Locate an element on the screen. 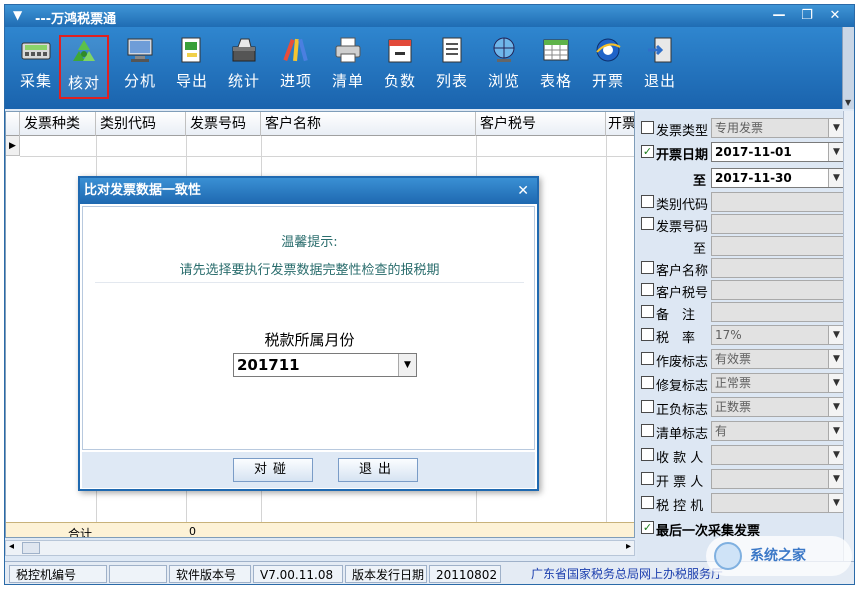 The width and height of the screenshot is (859, 589). status-version-value: V7.00.11.08 is located at coordinates (298, 574).